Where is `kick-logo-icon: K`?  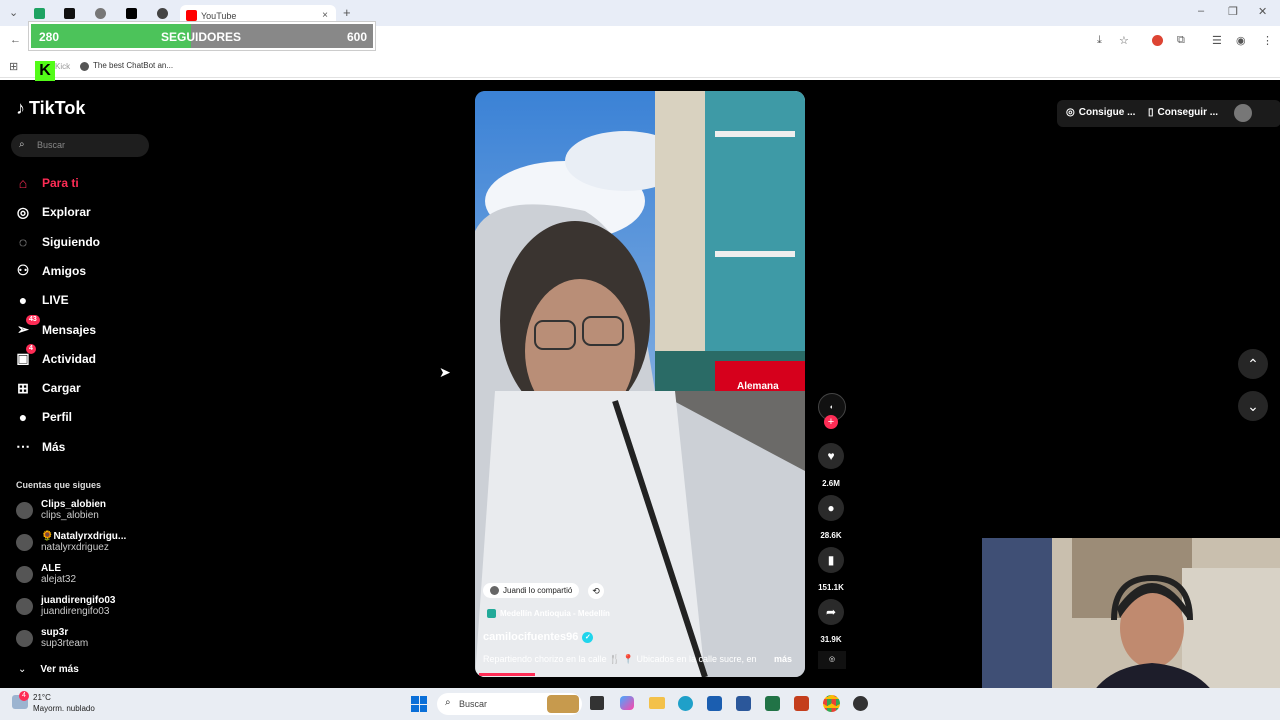 kick-logo-icon: K is located at coordinates (45, 71).